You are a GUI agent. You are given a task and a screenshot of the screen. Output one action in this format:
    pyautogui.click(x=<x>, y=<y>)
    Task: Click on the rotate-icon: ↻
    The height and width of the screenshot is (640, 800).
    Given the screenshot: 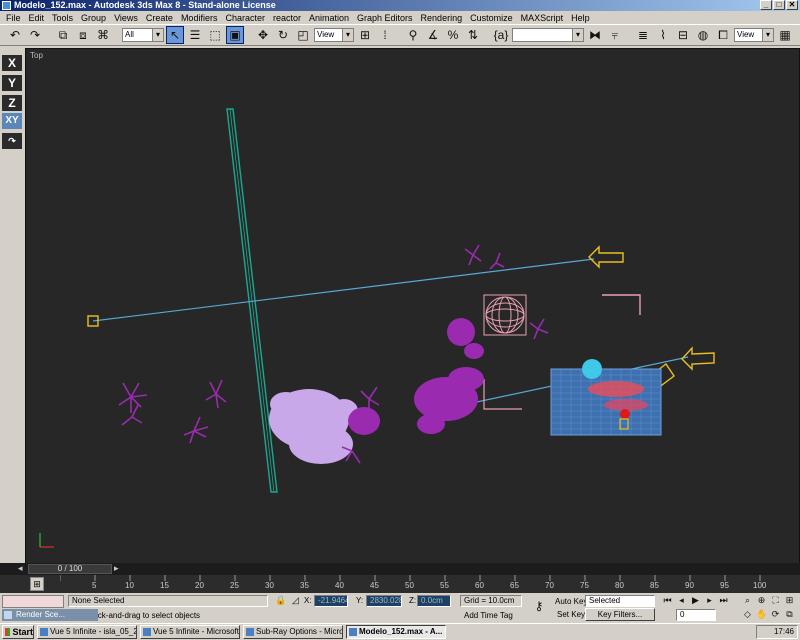 What is the action you would take?
    pyautogui.click(x=283, y=35)
    